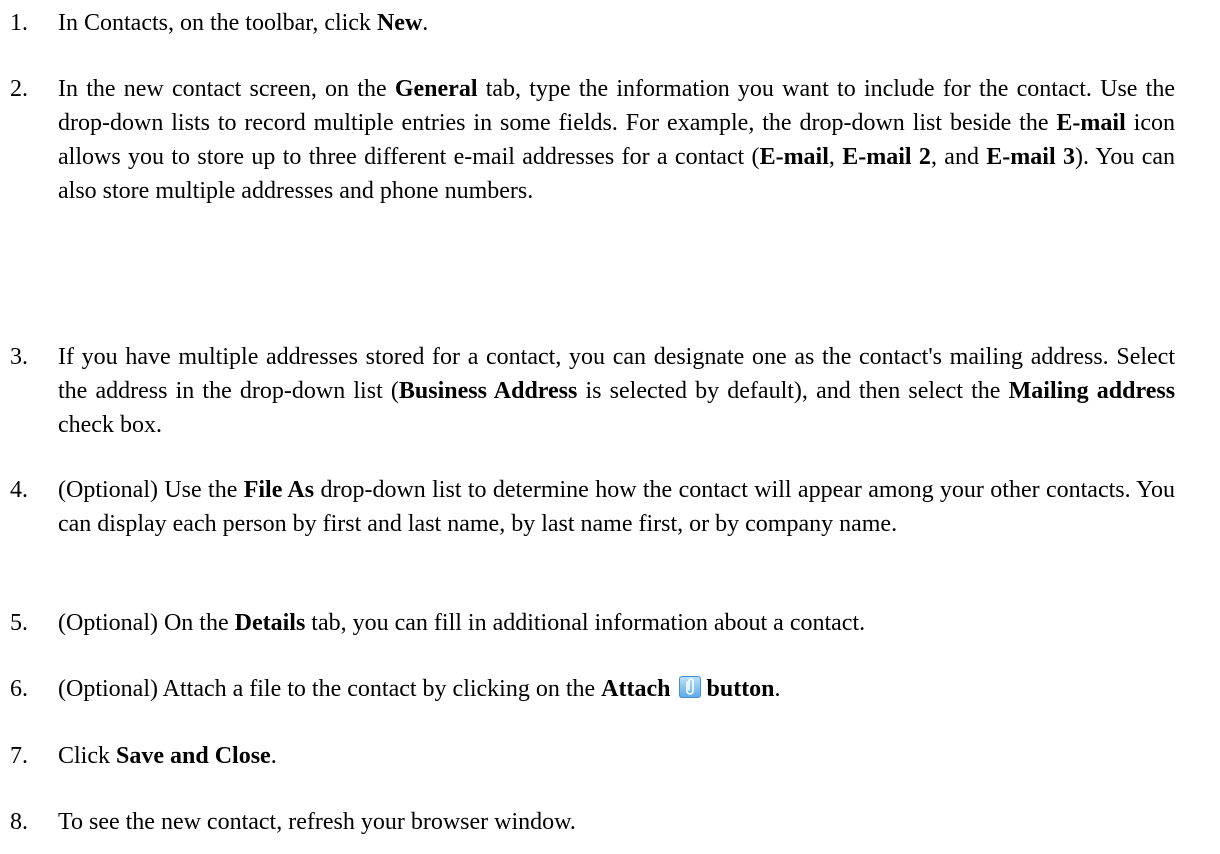 The image size is (1220, 854). What do you see at coordinates (1092, 391) in the screenshot?
I see `mailing-address-label: Mailing address` at bounding box center [1092, 391].